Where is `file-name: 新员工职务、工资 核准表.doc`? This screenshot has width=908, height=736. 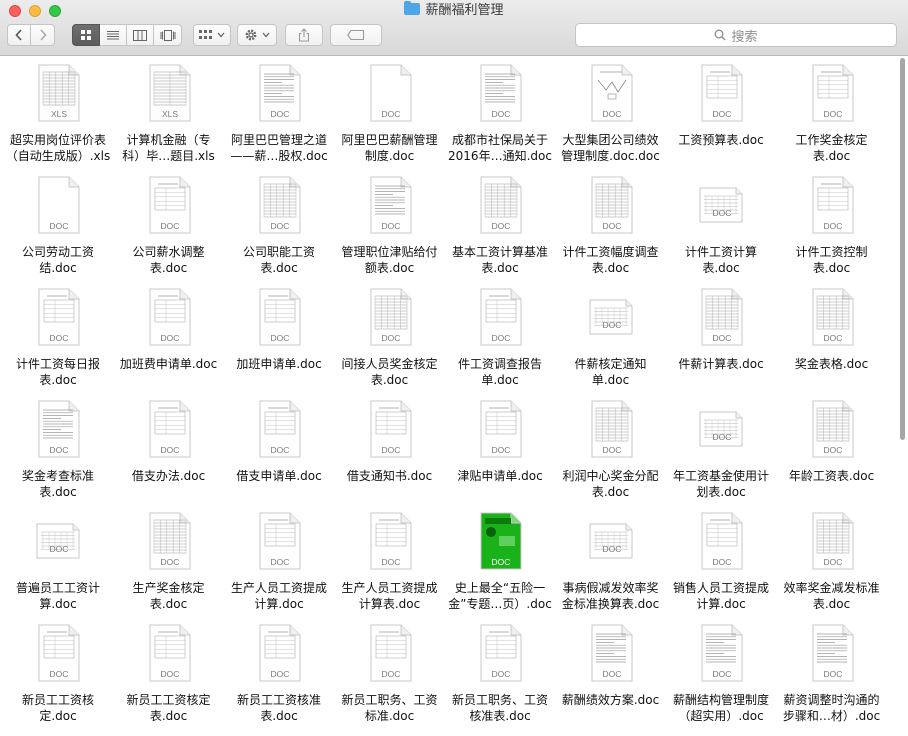
file-name: 新员工职务、工资 核准表.doc is located at coordinates (499, 708).